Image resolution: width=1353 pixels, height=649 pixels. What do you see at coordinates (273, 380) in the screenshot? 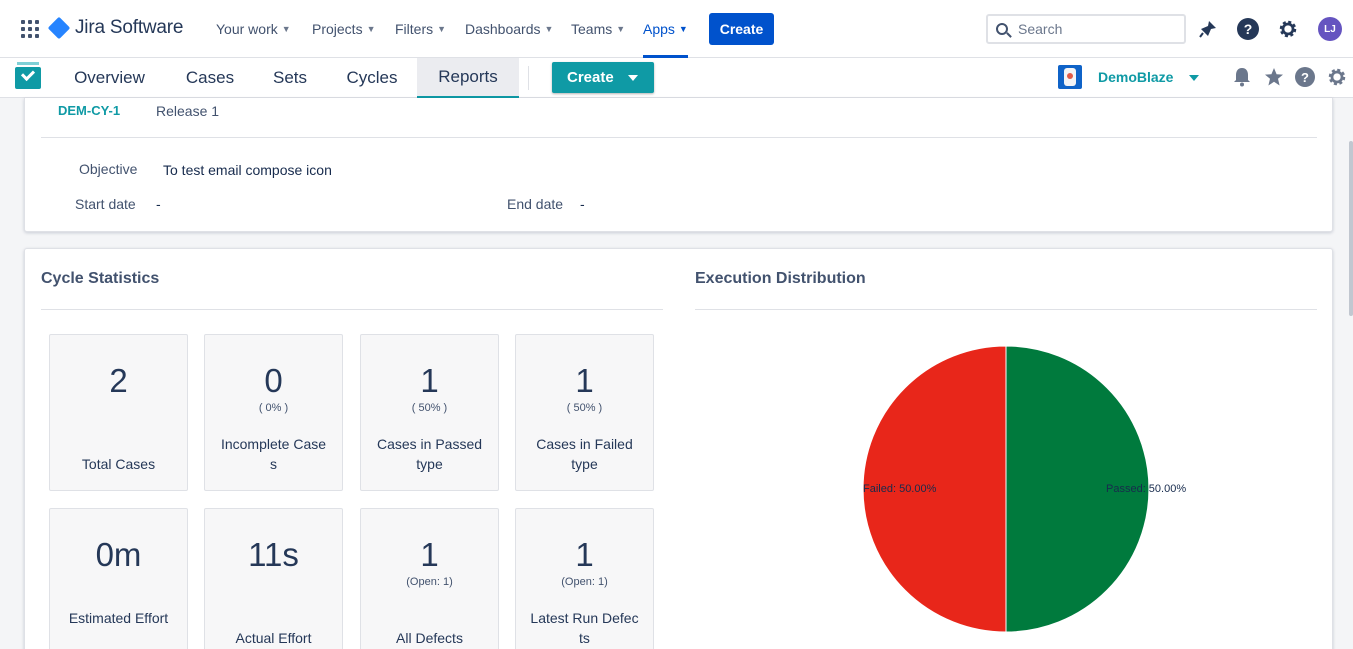
I see `stat-value: 0` at bounding box center [273, 380].